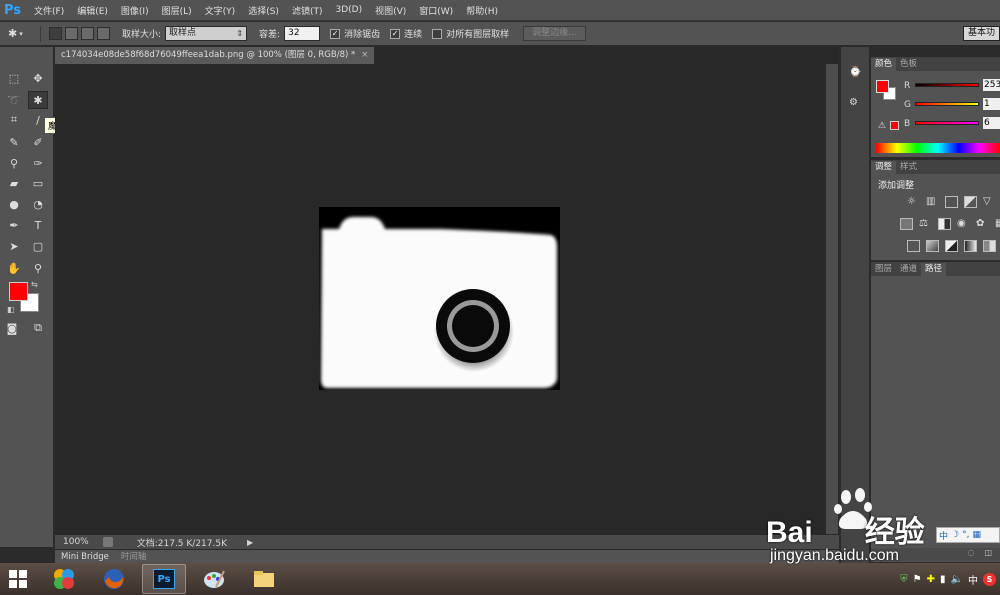 Image resolution: width=1000 pixels, height=595 pixels. What do you see at coordinates (14, 120) in the screenshot?
I see `crop-tool: ⌗` at bounding box center [14, 120].